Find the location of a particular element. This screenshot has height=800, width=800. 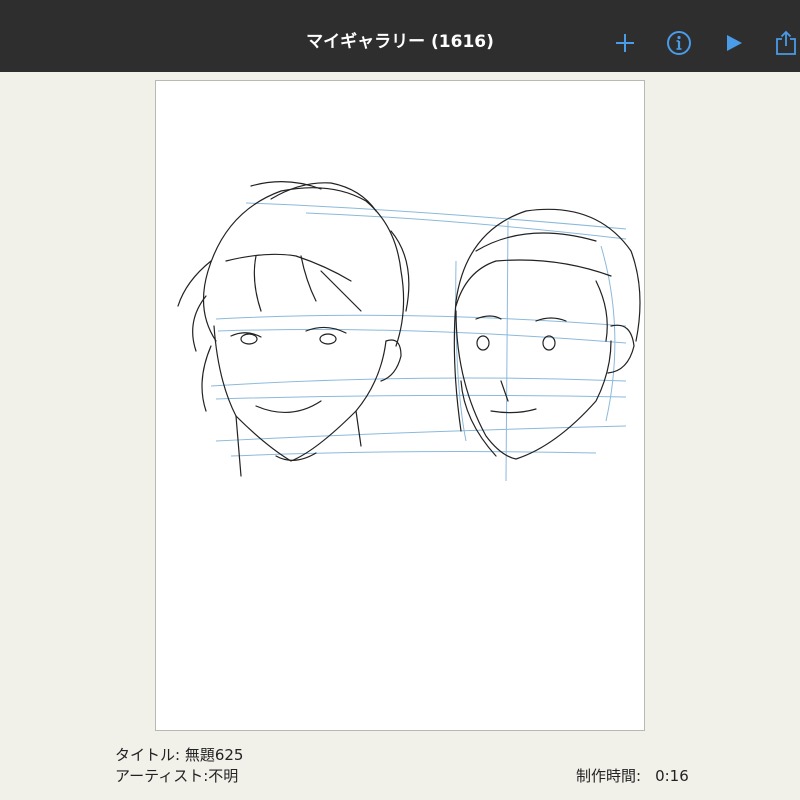

add-button is located at coordinates (625, 43).